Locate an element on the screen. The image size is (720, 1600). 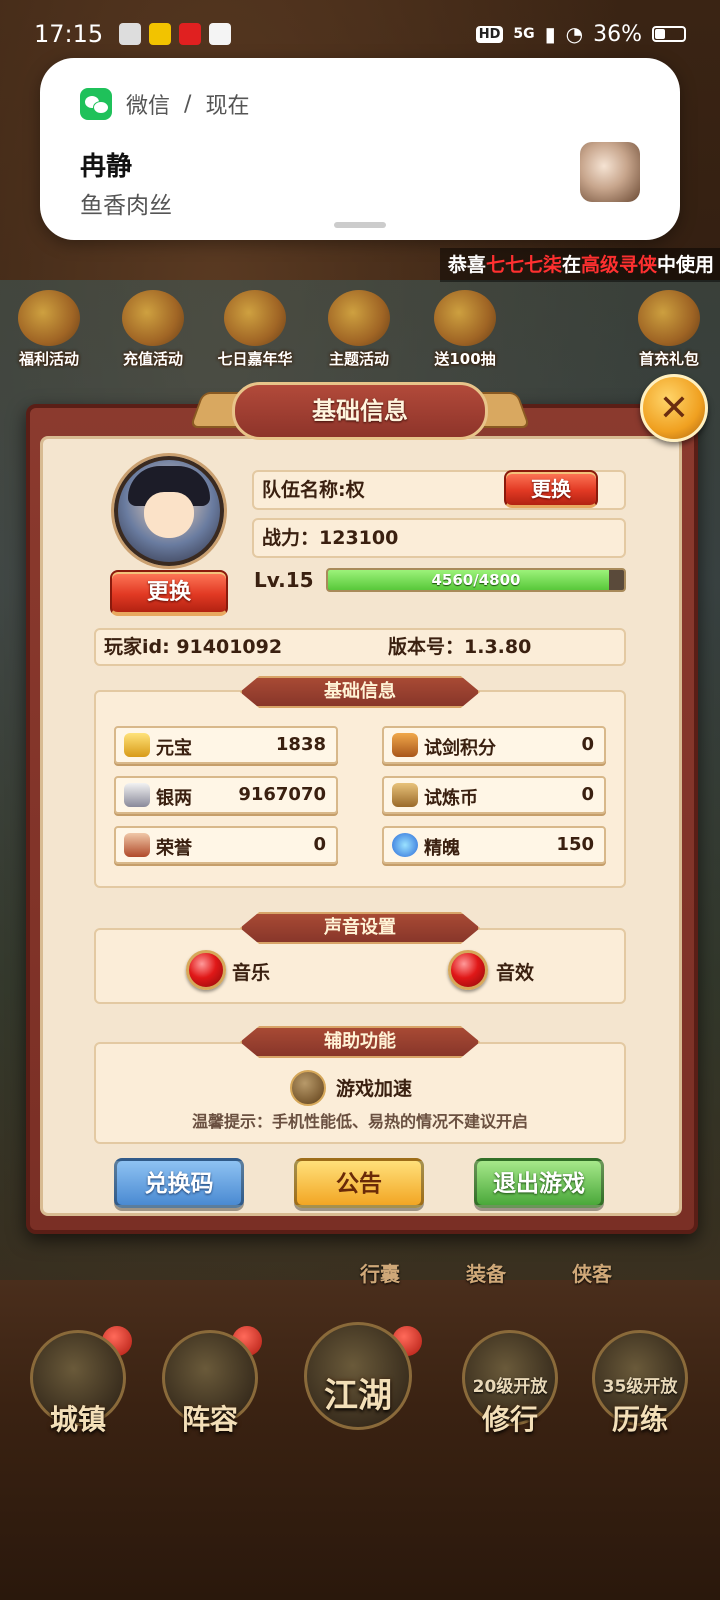
notification-app-row: 微信 / 现在 is located at coordinates (164, 104).